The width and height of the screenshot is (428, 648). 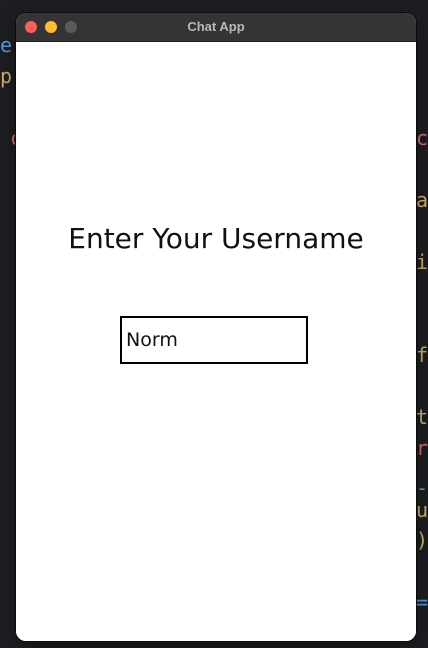 What do you see at coordinates (422, 417) in the screenshot?
I see `bg-code-char: t` at bounding box center [422, 417].